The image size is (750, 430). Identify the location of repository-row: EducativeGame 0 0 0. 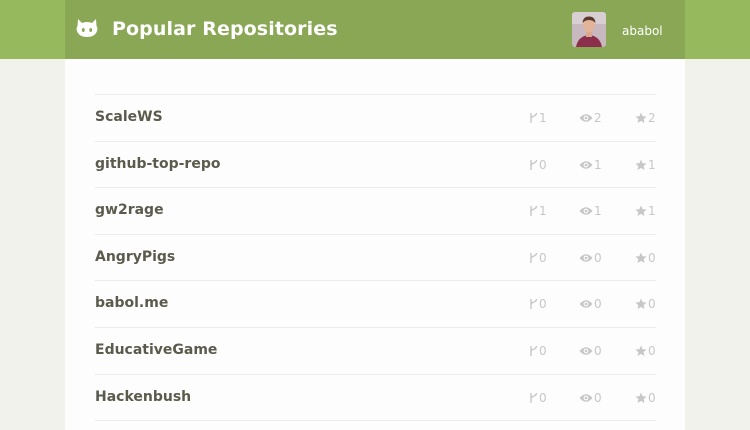
(375, 351).